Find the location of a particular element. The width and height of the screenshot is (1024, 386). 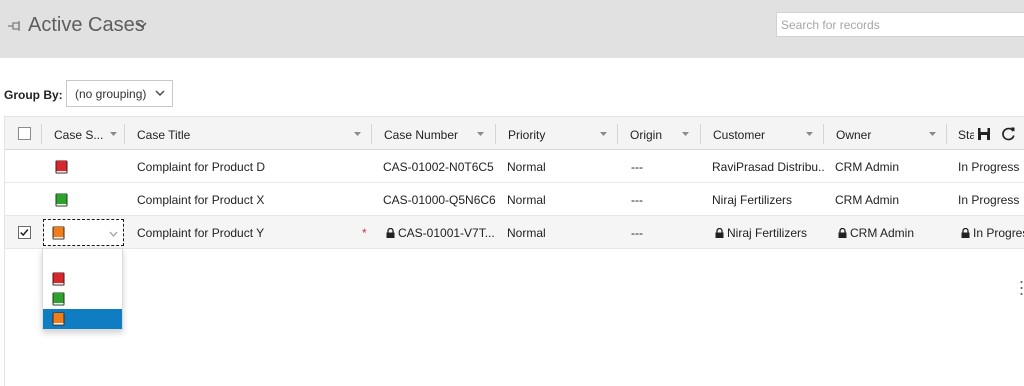

status-cell: In Progres is located at coordinates (992, 232).